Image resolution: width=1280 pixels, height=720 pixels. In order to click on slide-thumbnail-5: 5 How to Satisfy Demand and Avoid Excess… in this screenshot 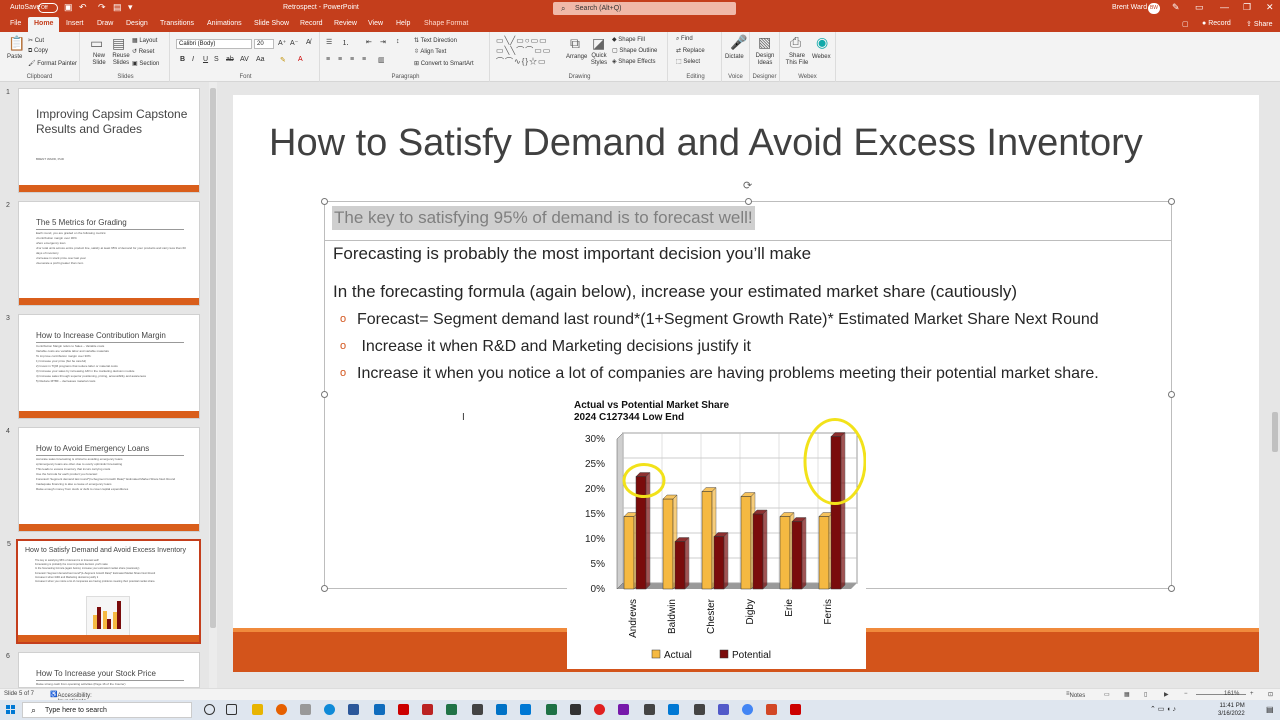, I will do `click(104, 591)`.